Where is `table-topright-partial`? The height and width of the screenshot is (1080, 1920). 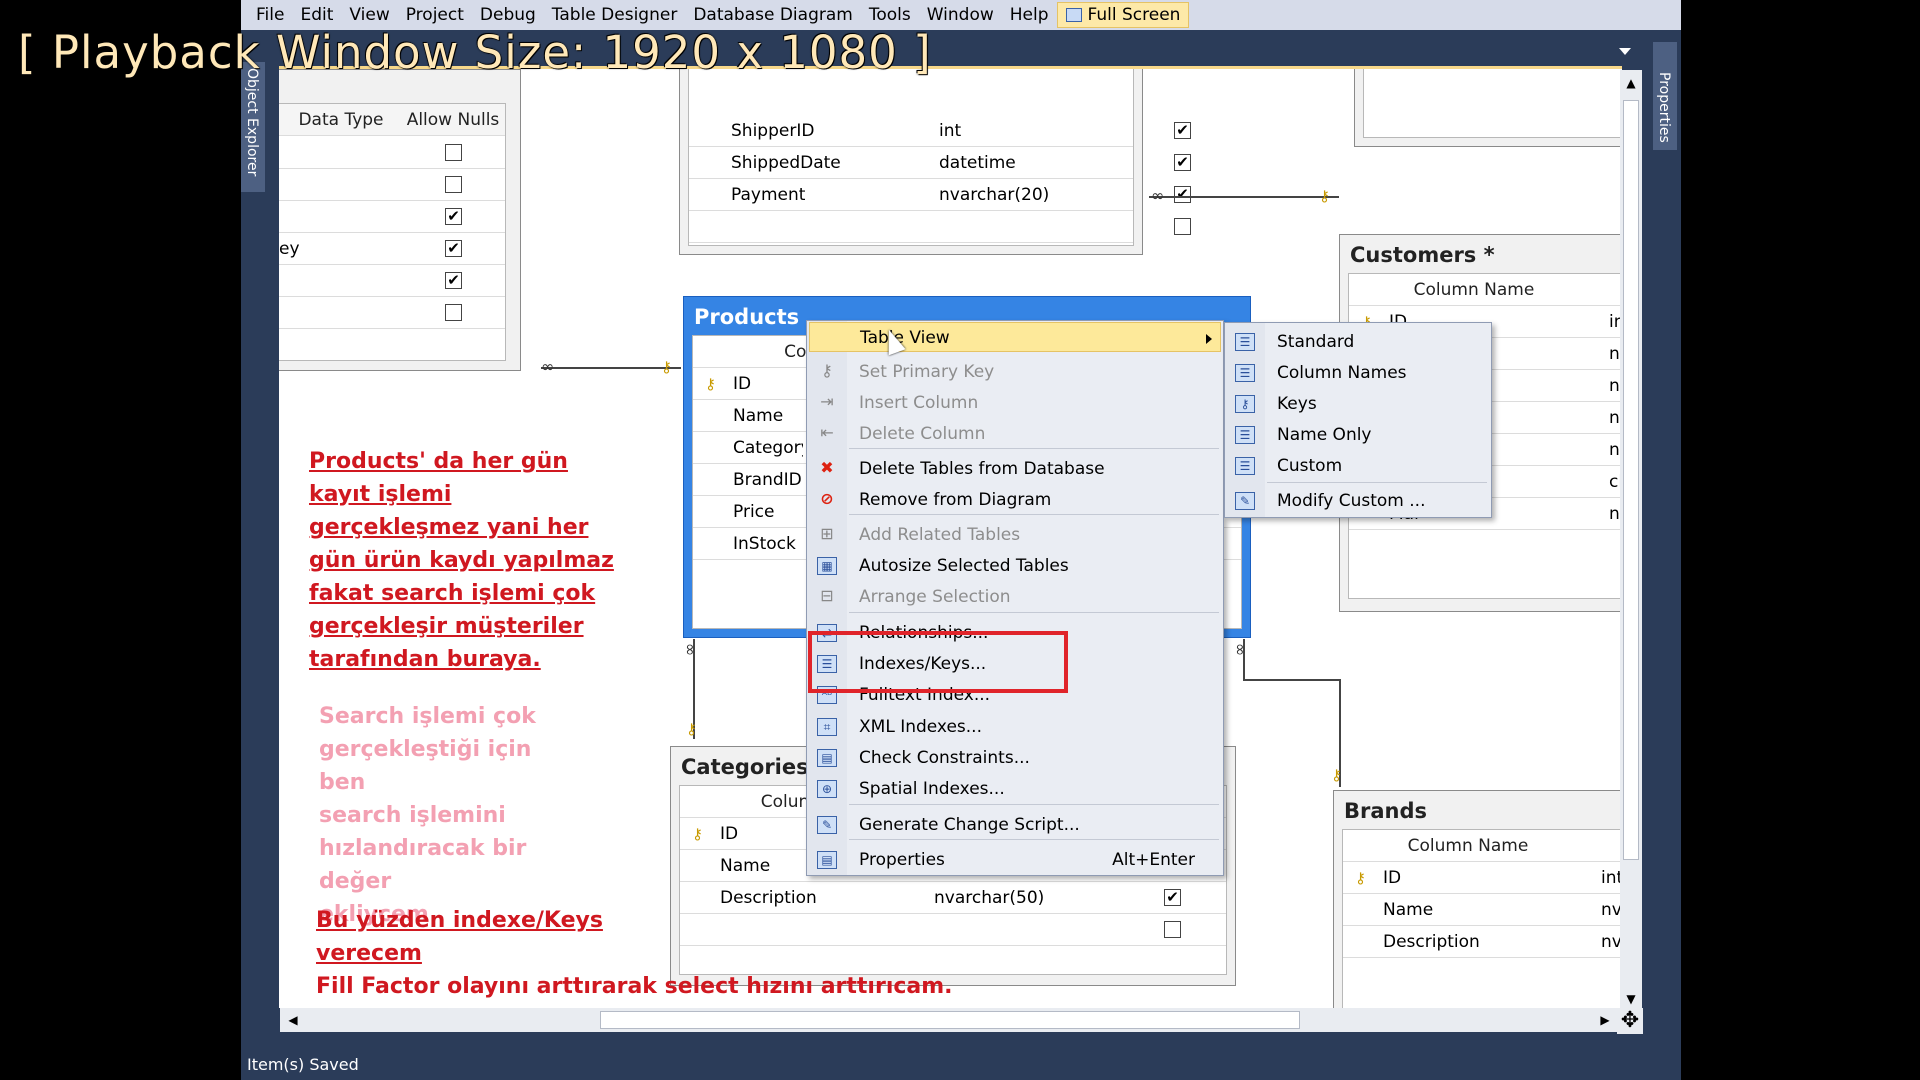
table-topright-partial is located at coordinates (1488, 108).